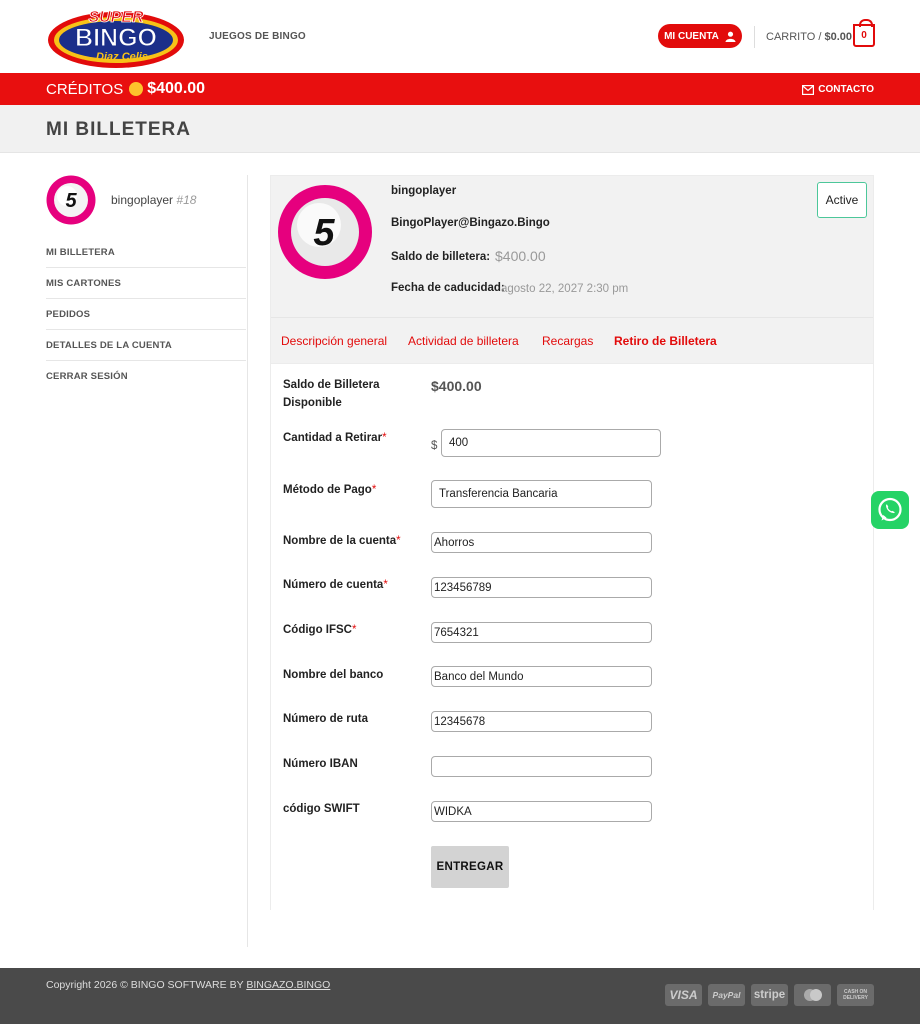  I want to click on account-number-field, so click(541, 587).